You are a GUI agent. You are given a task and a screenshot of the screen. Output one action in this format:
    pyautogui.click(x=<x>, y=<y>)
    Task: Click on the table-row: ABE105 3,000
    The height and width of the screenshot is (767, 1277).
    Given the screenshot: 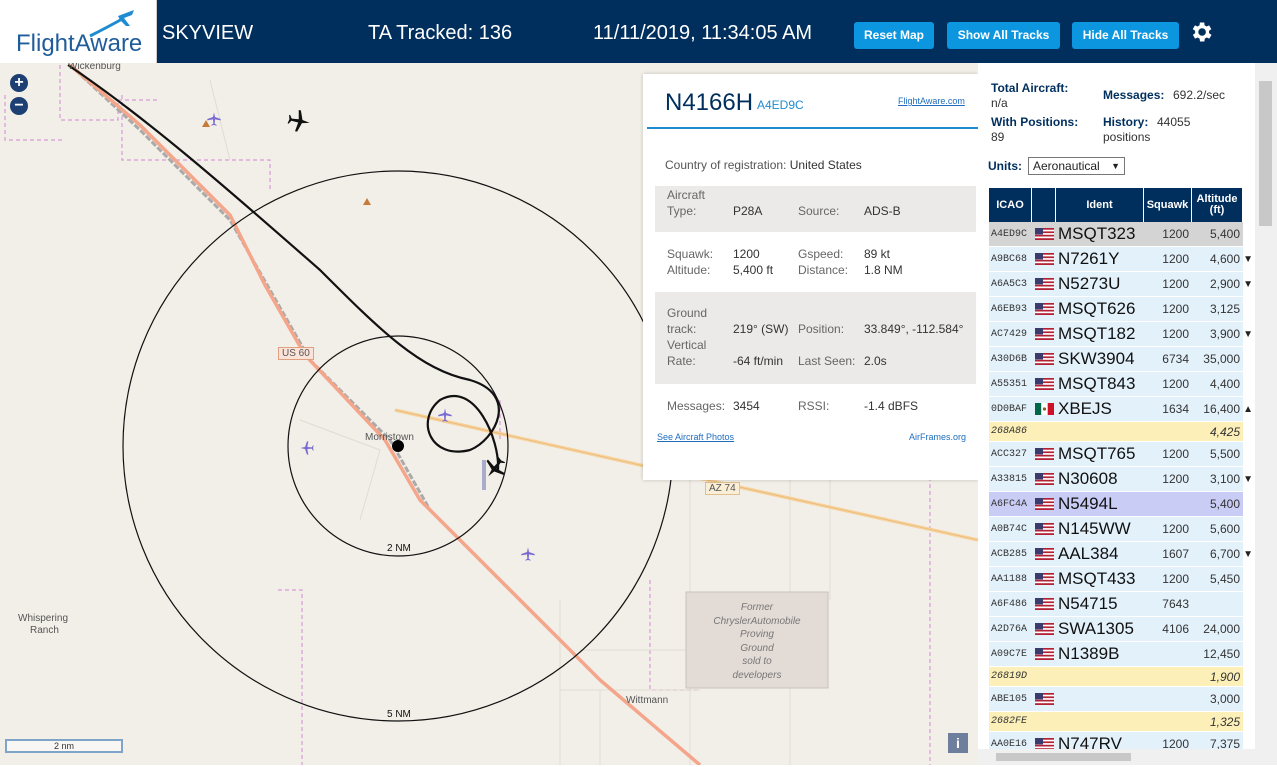 What is the action you would take?
    pyautogui.click(x=1116, y=699)
    